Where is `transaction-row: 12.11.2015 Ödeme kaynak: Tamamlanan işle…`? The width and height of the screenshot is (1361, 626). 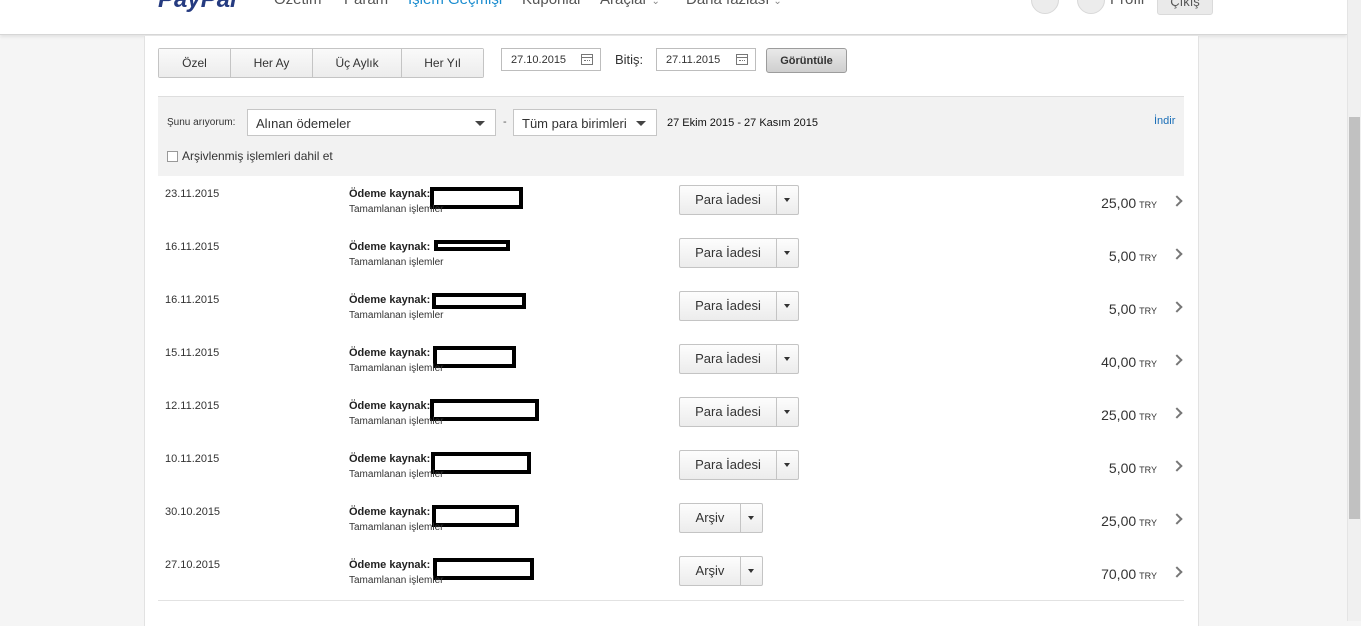
transaction-row: 12.11.2015 Ödeme kaynak: Tamamlanan işle… is located at coordinates (671, 415).